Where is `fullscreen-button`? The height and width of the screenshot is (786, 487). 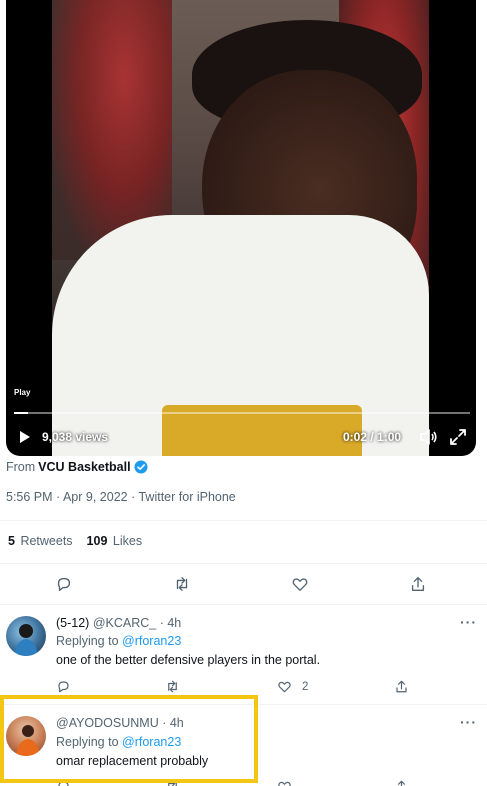 fullscreen-button is located at coordinates (458, 437).